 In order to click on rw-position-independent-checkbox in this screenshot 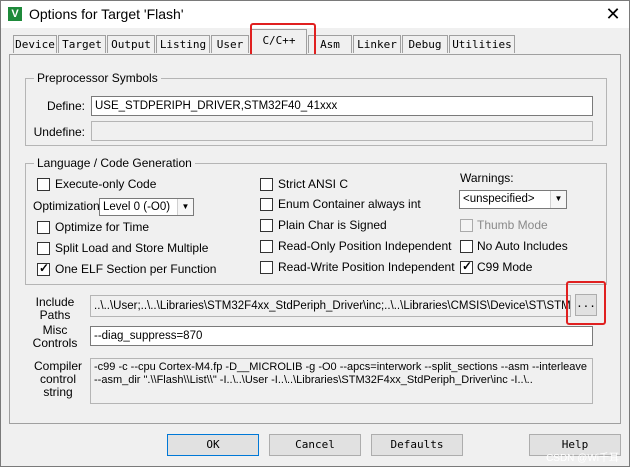, I will do `click(266, 267)`.